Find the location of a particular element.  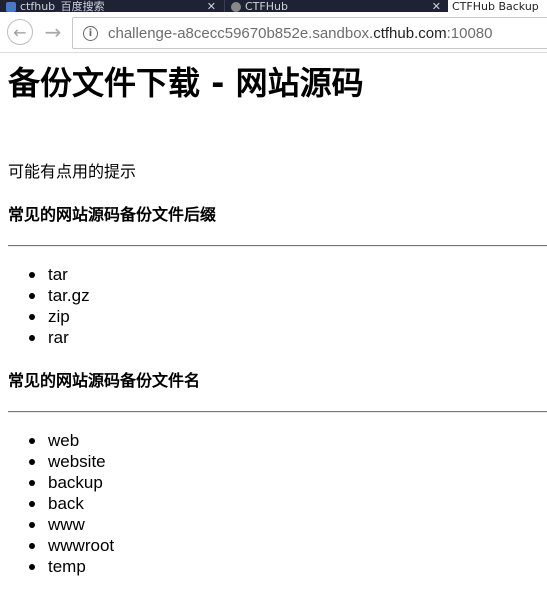

browser-tab-bar: ctfhub_百度搜索 ✕ CTFHub ✕ CTFHub Backup is located at coordinates (273, 6).